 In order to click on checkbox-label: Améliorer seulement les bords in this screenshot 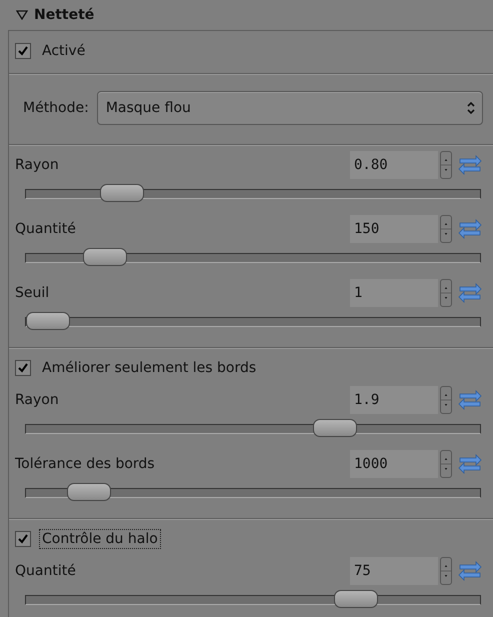, I will do `click(149, 368)`.